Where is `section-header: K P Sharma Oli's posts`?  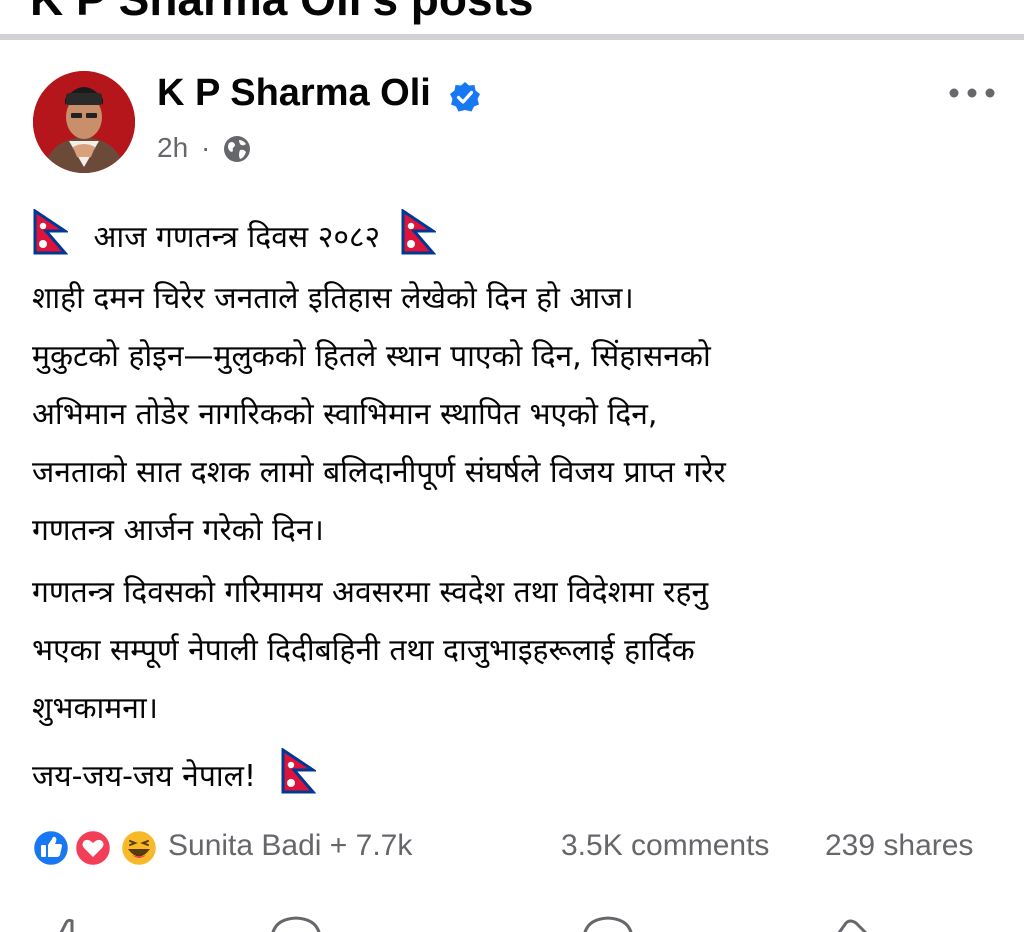
section-header: K P Sharma Oli's posts is located at coordinates (512, 17).